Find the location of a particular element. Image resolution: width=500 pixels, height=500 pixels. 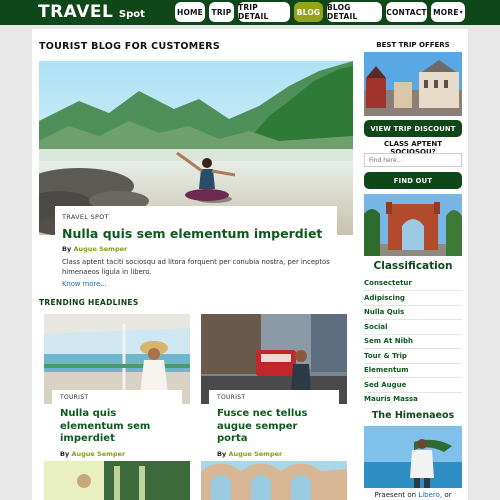

himenaeos-text: Praesent on Libero, or is located at coordinates (413, 495).